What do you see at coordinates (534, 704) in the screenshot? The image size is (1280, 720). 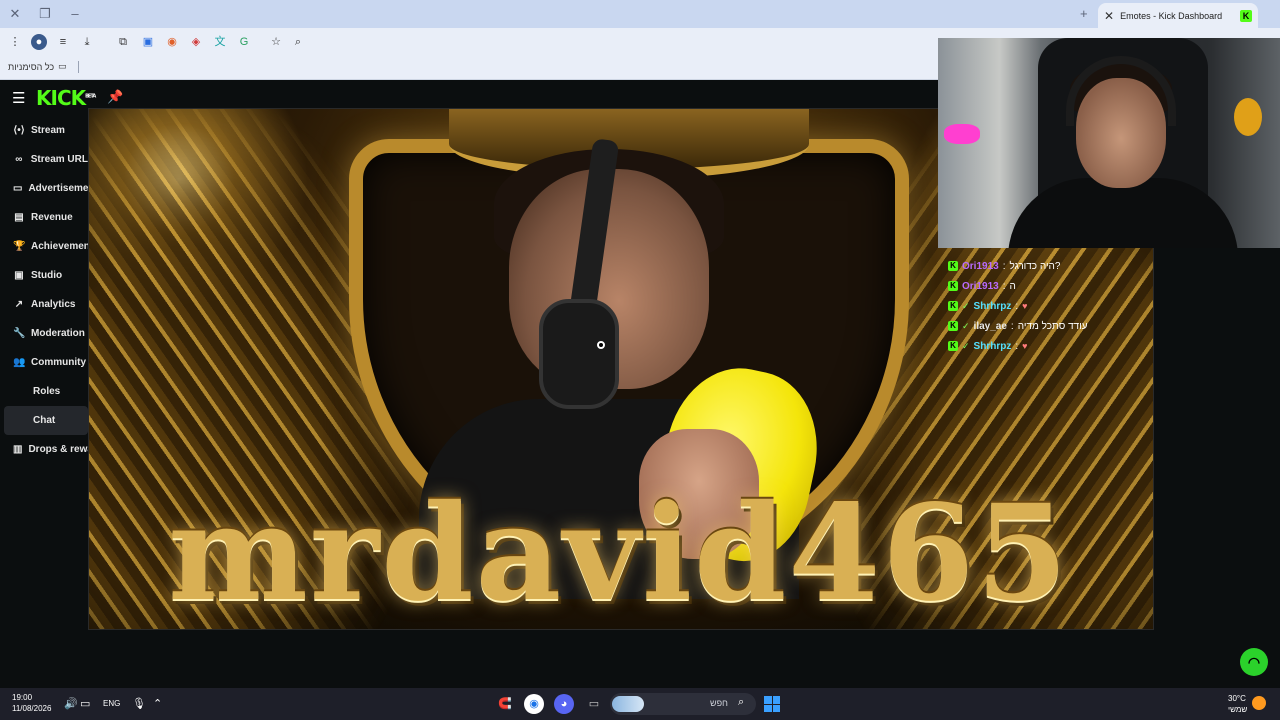 I see `chrome-icon: ◉` at bounding box center [534, 704].